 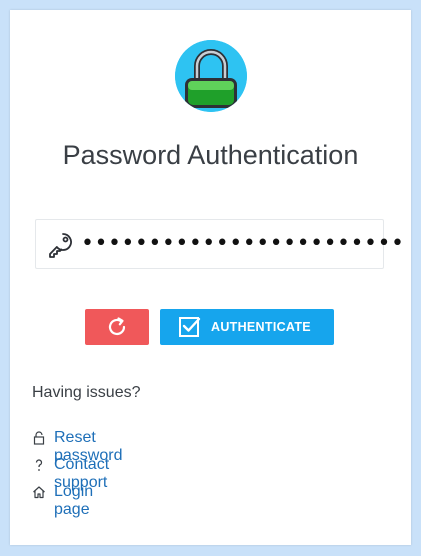 What do you see at coordinates (210, 155) in the screenshot?
I see `page-title: Password Authentication` at bounding box center [210, 155].